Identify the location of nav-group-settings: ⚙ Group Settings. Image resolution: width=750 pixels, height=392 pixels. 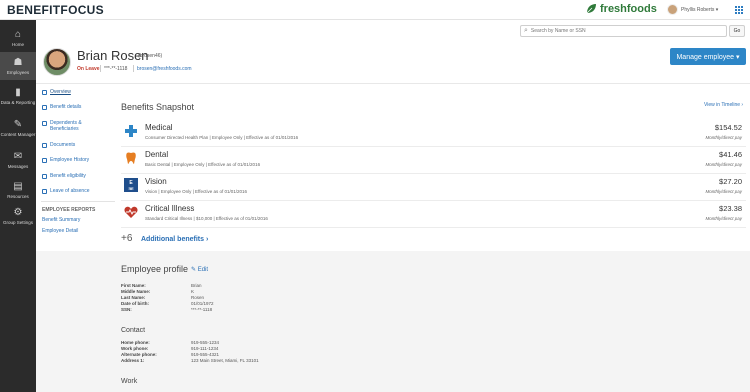
(18, 216).